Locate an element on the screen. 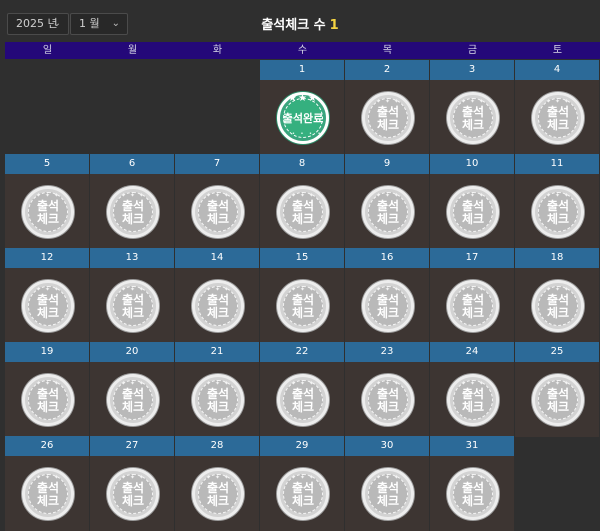  calendar-day-cell: 31 ✦ ✦ ✦ 출석 체크 is located at coordinates (472, 483).